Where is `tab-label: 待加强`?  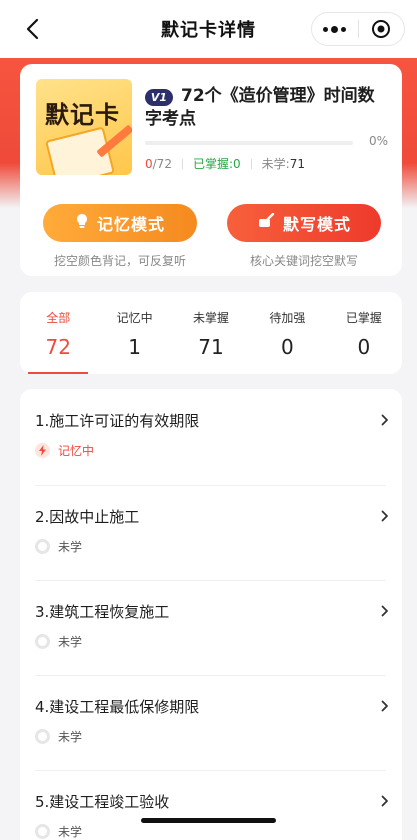 tab-label: 待加强 is located at coordinates (287, 318).